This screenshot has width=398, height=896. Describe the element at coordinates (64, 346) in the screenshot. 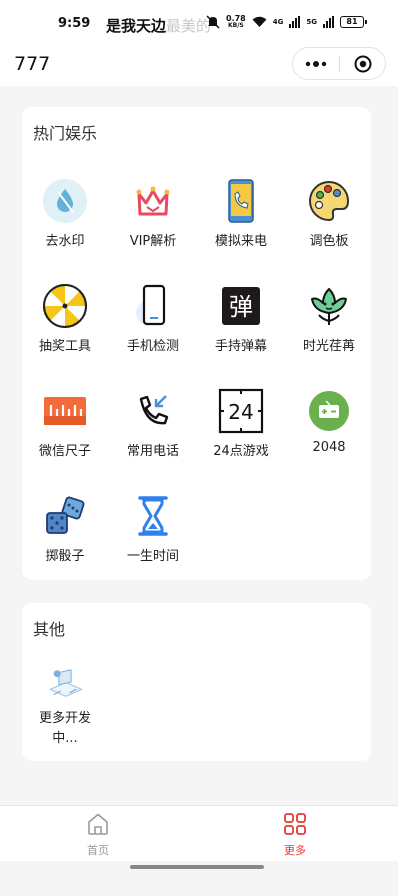

I see `tool-label: 抽奖工具` at that location.